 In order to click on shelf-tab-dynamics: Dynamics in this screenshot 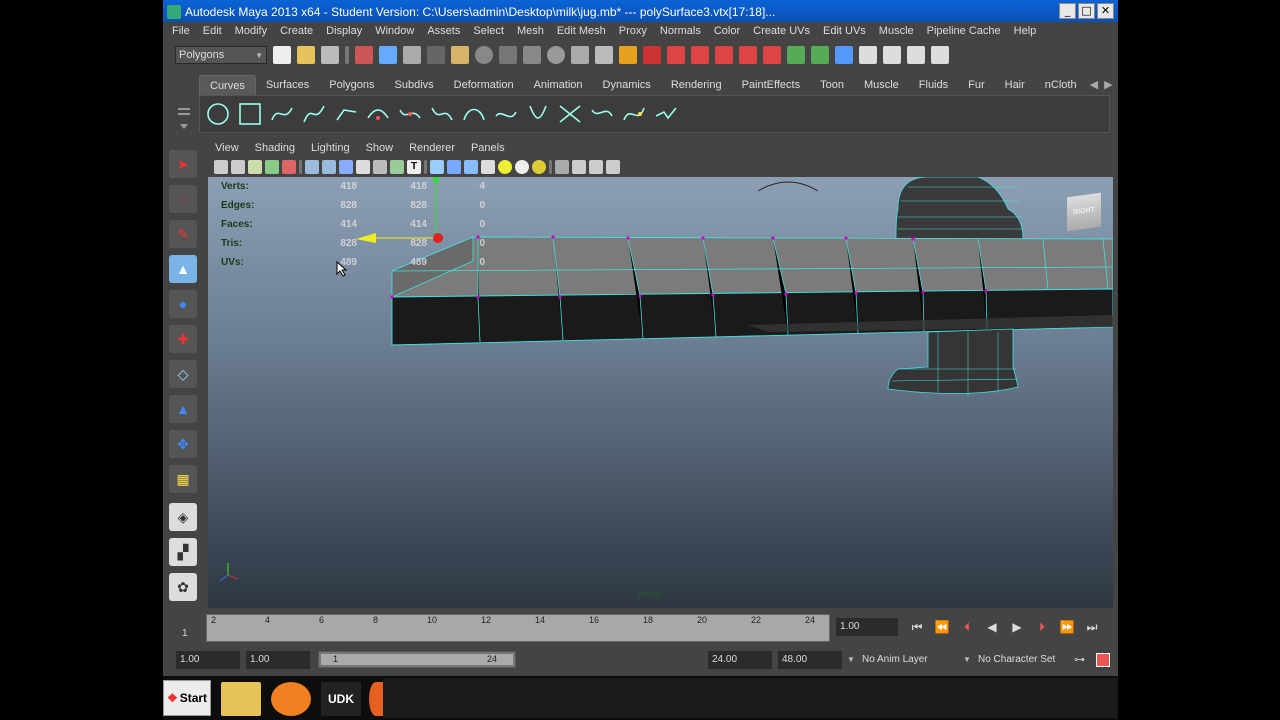, I will do `click(627, 85)`.